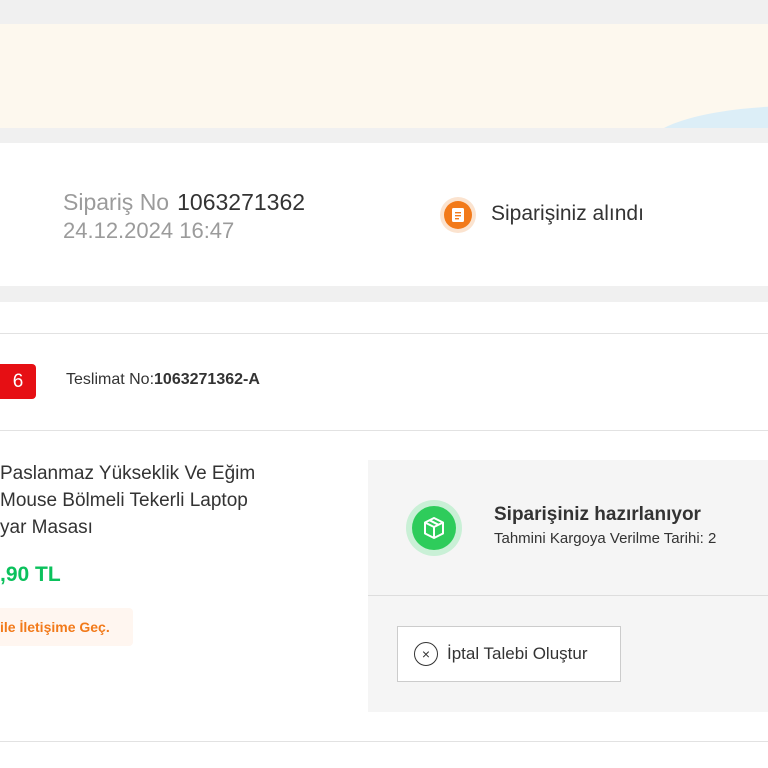 This screenshot has width=768, height=768. I want to click on shipment-estimate-text: Tahmini Kargoya Verilme Tarihi: 2, so click(605, 538).